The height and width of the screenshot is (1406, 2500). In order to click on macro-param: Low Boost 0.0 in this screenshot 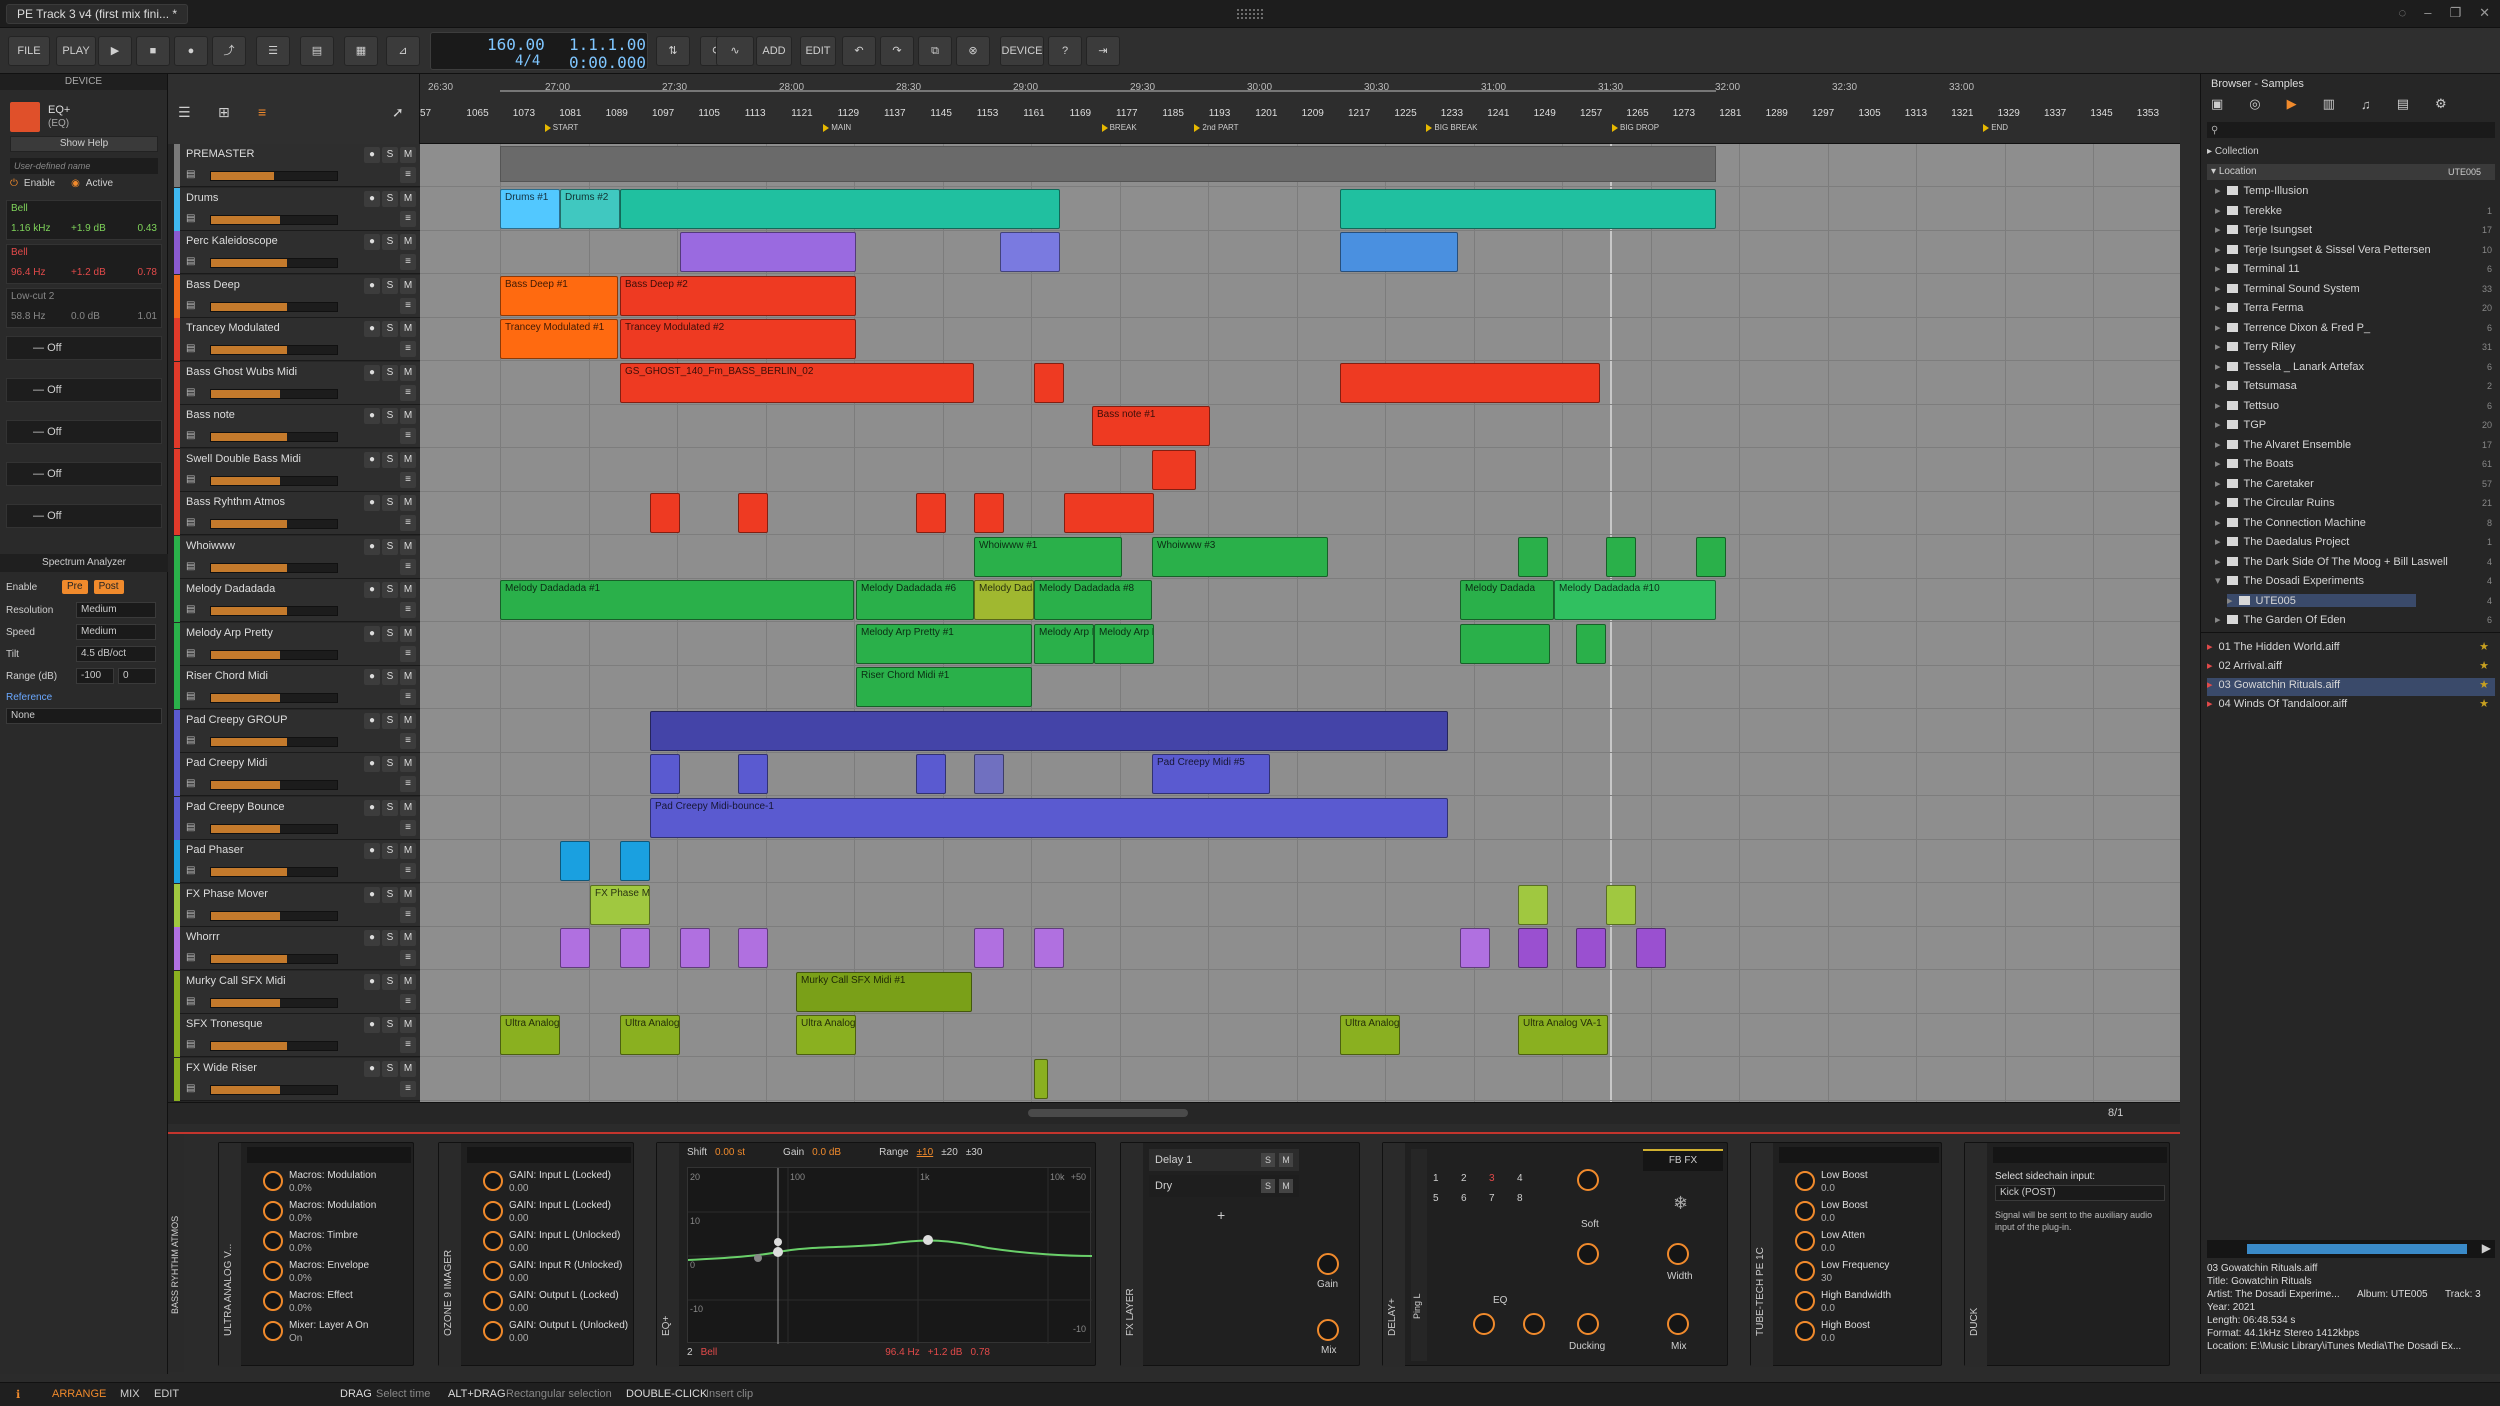, I will do `click(1869, 1183)`.